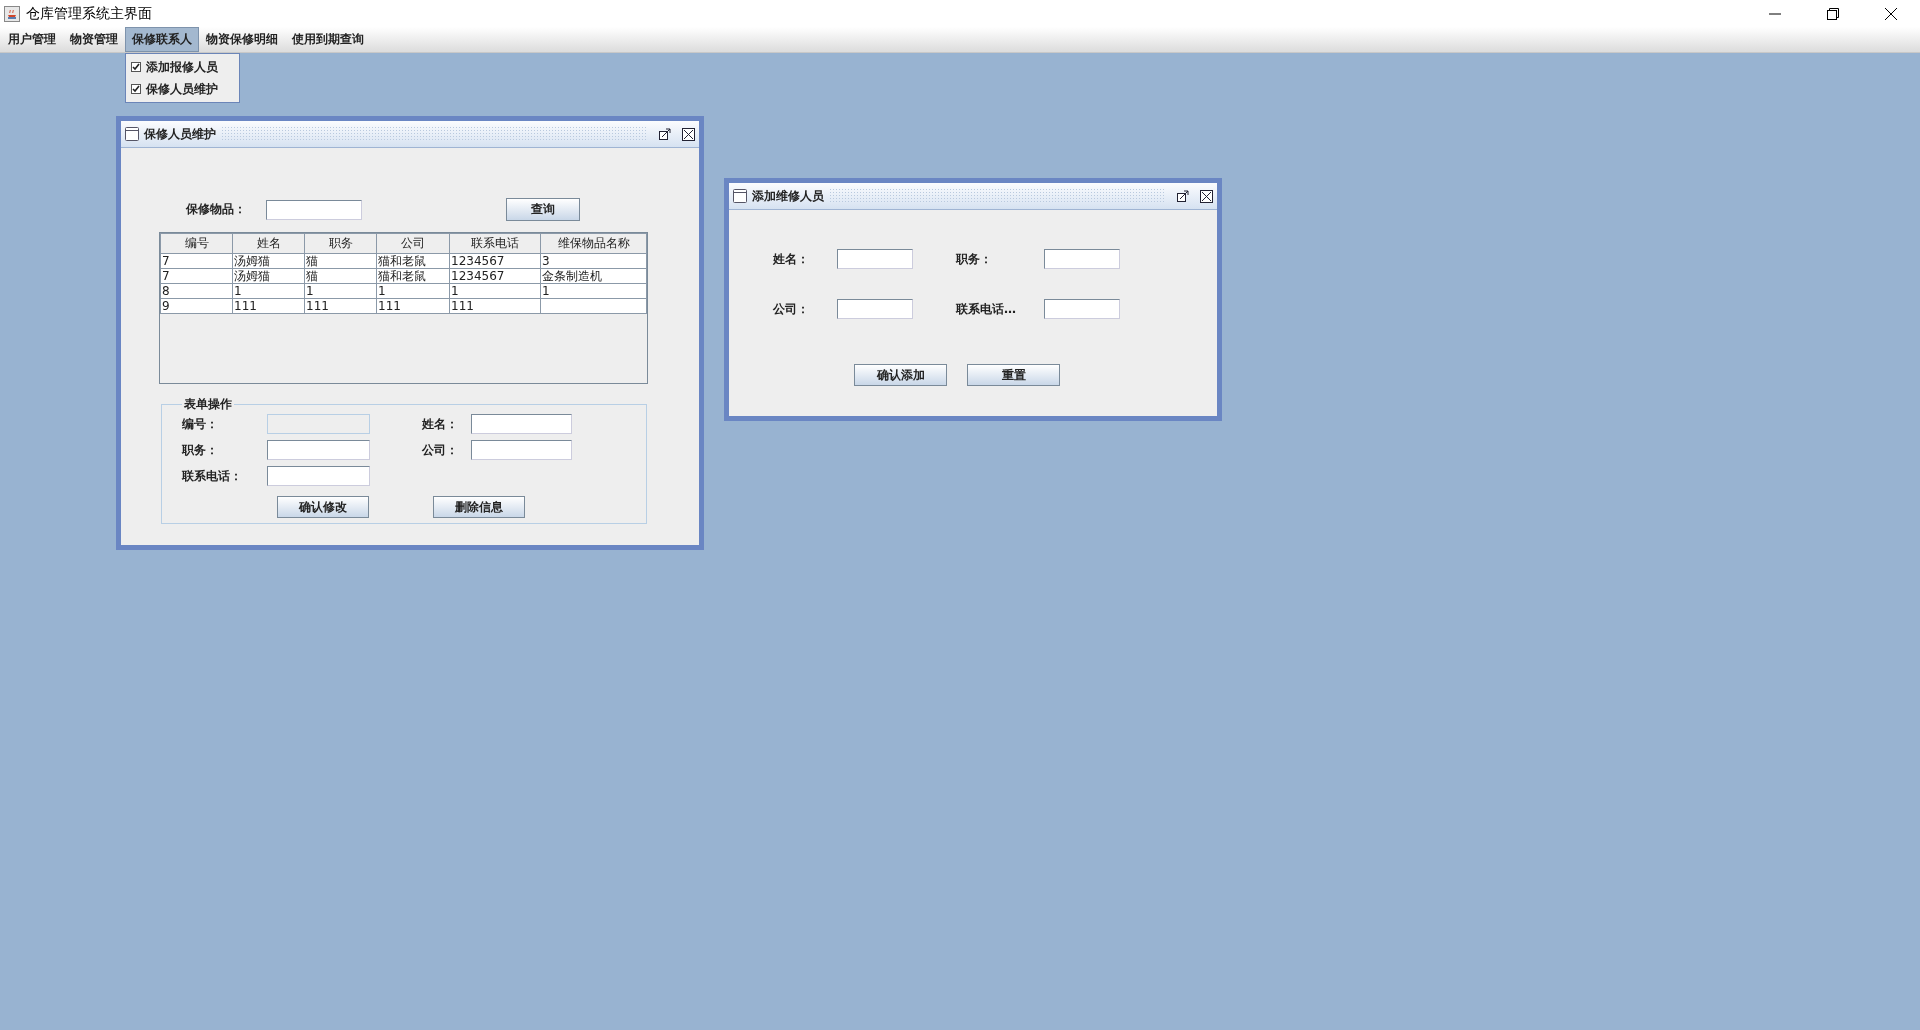 The image size is (1920, 1030). I want to click on field-label: 保修物品：, so click(216, 209).